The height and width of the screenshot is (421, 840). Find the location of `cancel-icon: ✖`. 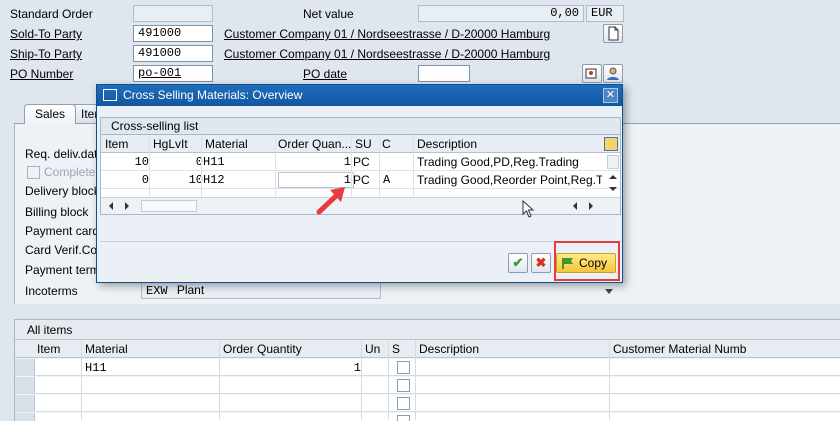

cancel-icon: ✖ is located at coordinates (541, 263).